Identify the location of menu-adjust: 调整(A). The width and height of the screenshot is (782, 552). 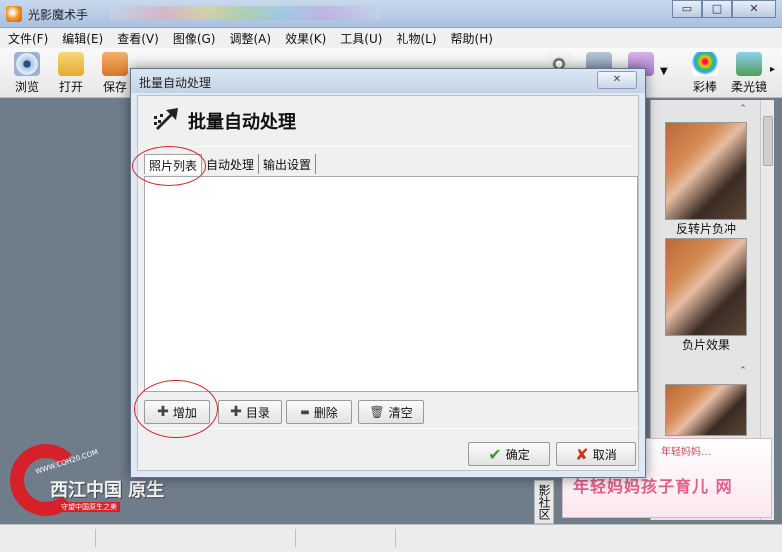
(250, 38).